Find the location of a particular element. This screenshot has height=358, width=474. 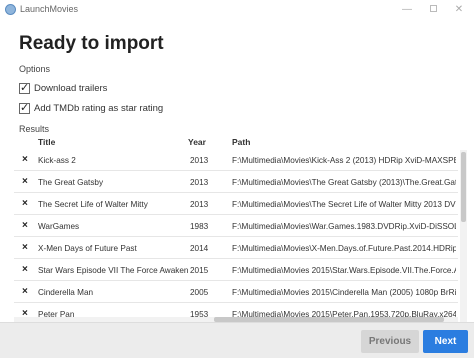

page-title: Ready to import is located at coordinates (91, 43).